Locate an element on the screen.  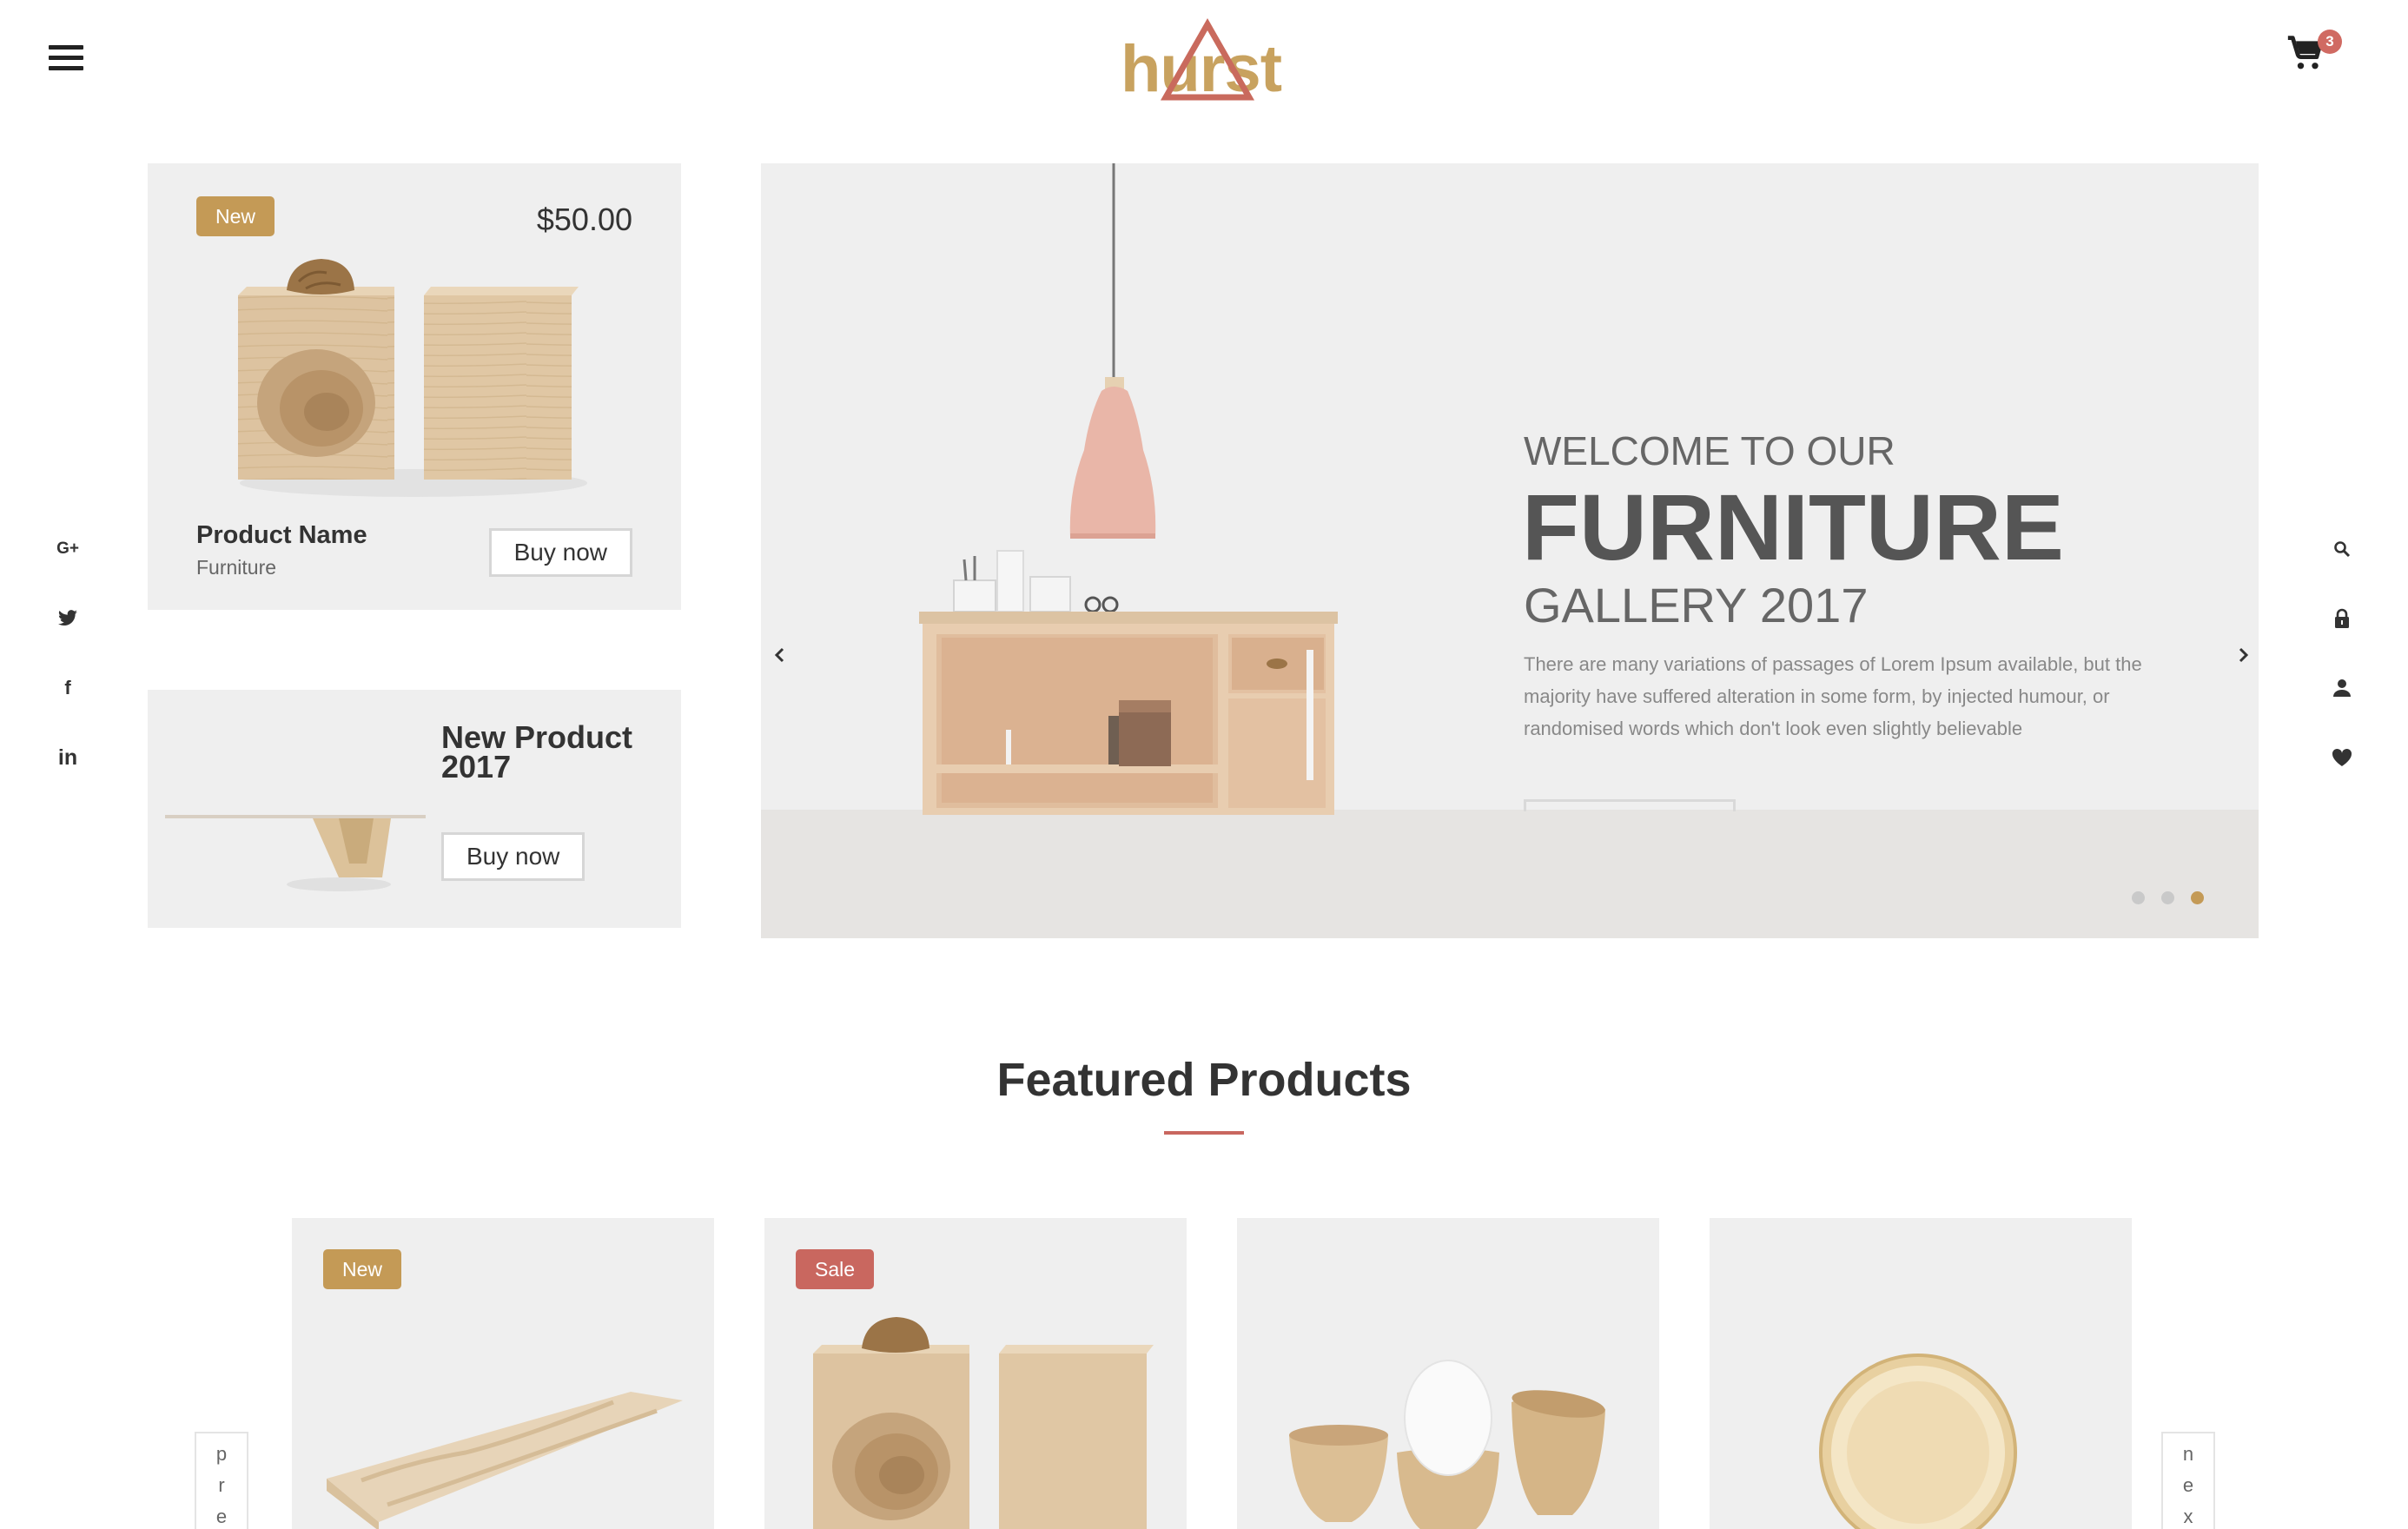
title-underline is located at coordinates (1204, 1133).